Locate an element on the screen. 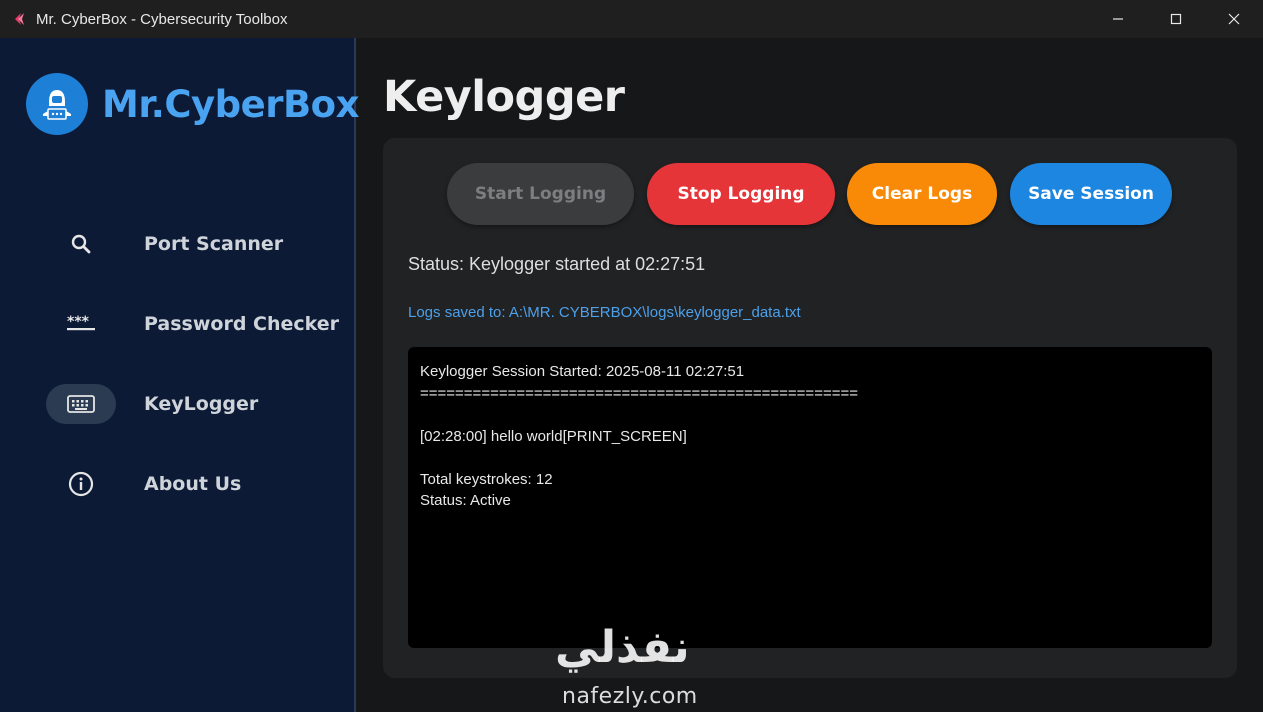 Image resolution: width=1263 pixels, height=712 pixels. window-controls is located at coordinates (1176, 19).